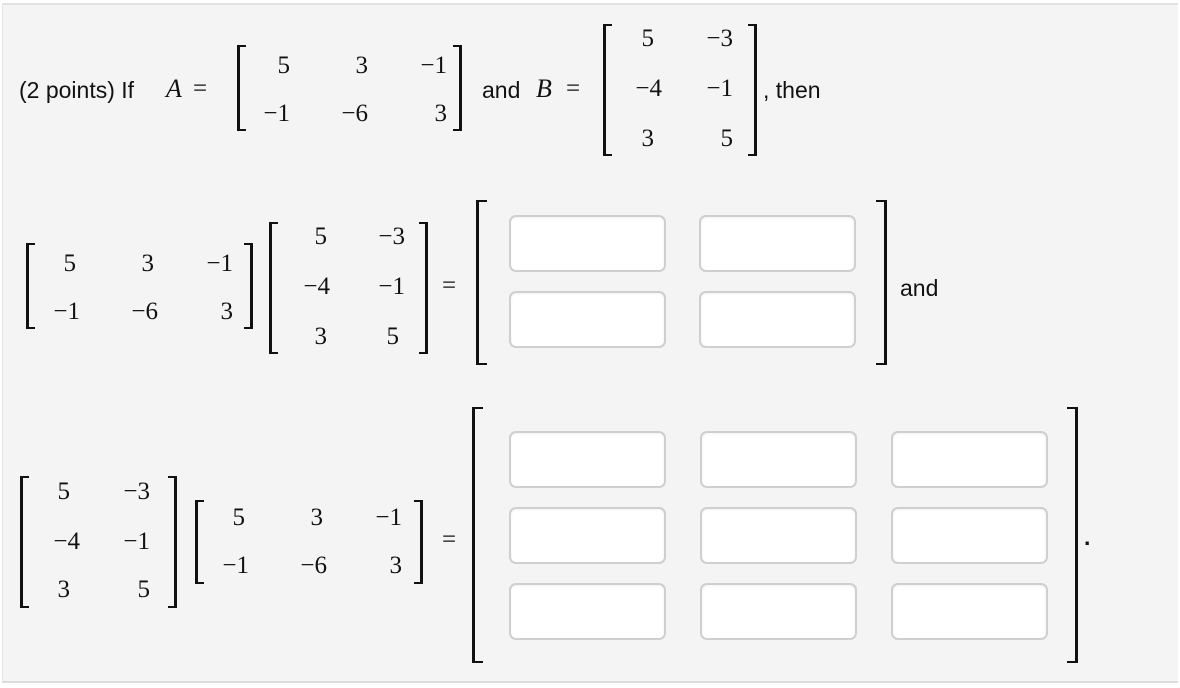  I want to click on points-label: (2 points) If, so click(77, 90).